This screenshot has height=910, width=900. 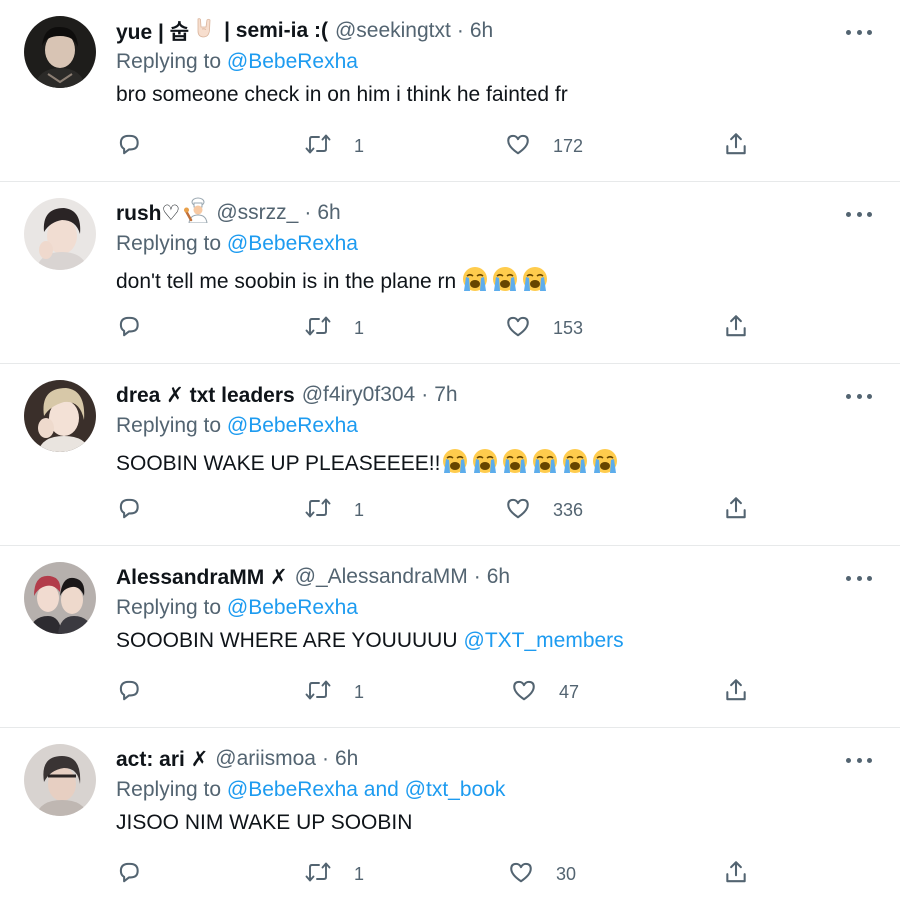 What do you see at coordinates (545, 692) in the screenshot?
I see `like-button: 47` at bounding box center [545, 692].